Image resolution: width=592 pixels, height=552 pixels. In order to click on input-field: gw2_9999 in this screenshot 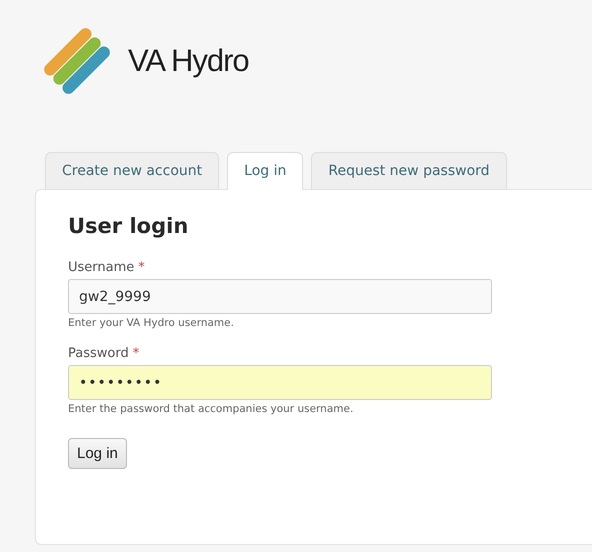, I will do `click(280, 296)`.